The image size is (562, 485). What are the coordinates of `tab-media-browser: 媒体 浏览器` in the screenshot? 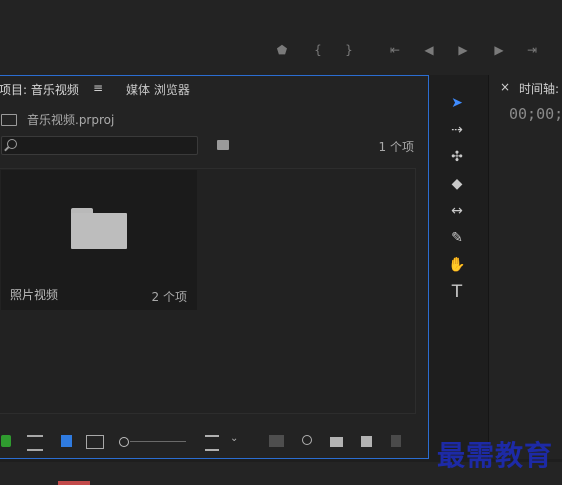 It's located at (158, 89).